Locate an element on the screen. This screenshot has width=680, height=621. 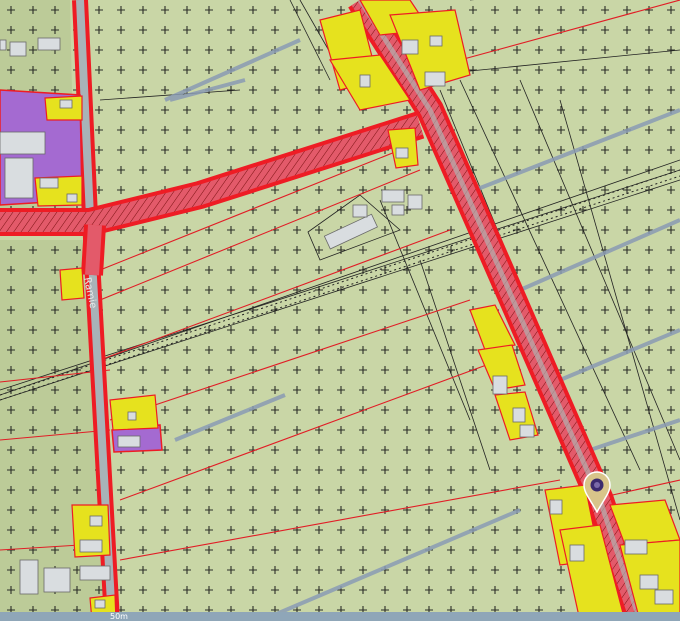
location-pin-icon is located at coordinates (597, 492).